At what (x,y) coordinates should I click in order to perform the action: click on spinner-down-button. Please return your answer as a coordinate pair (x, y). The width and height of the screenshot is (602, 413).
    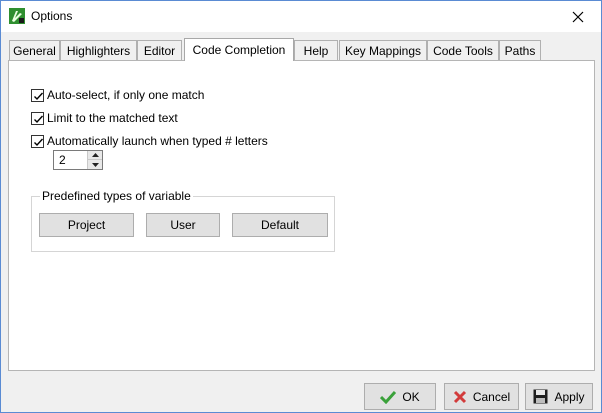
    Looking at the image, I should click on (95, 164).